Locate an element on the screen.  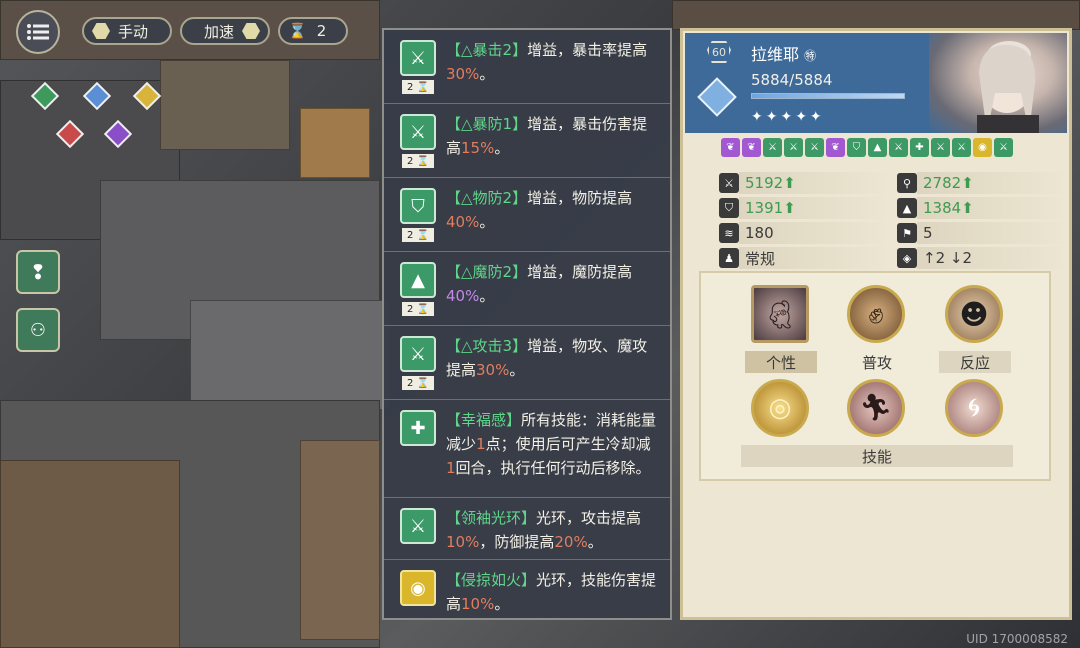
info-icon: ❢ is located at coordinates (38, 272).